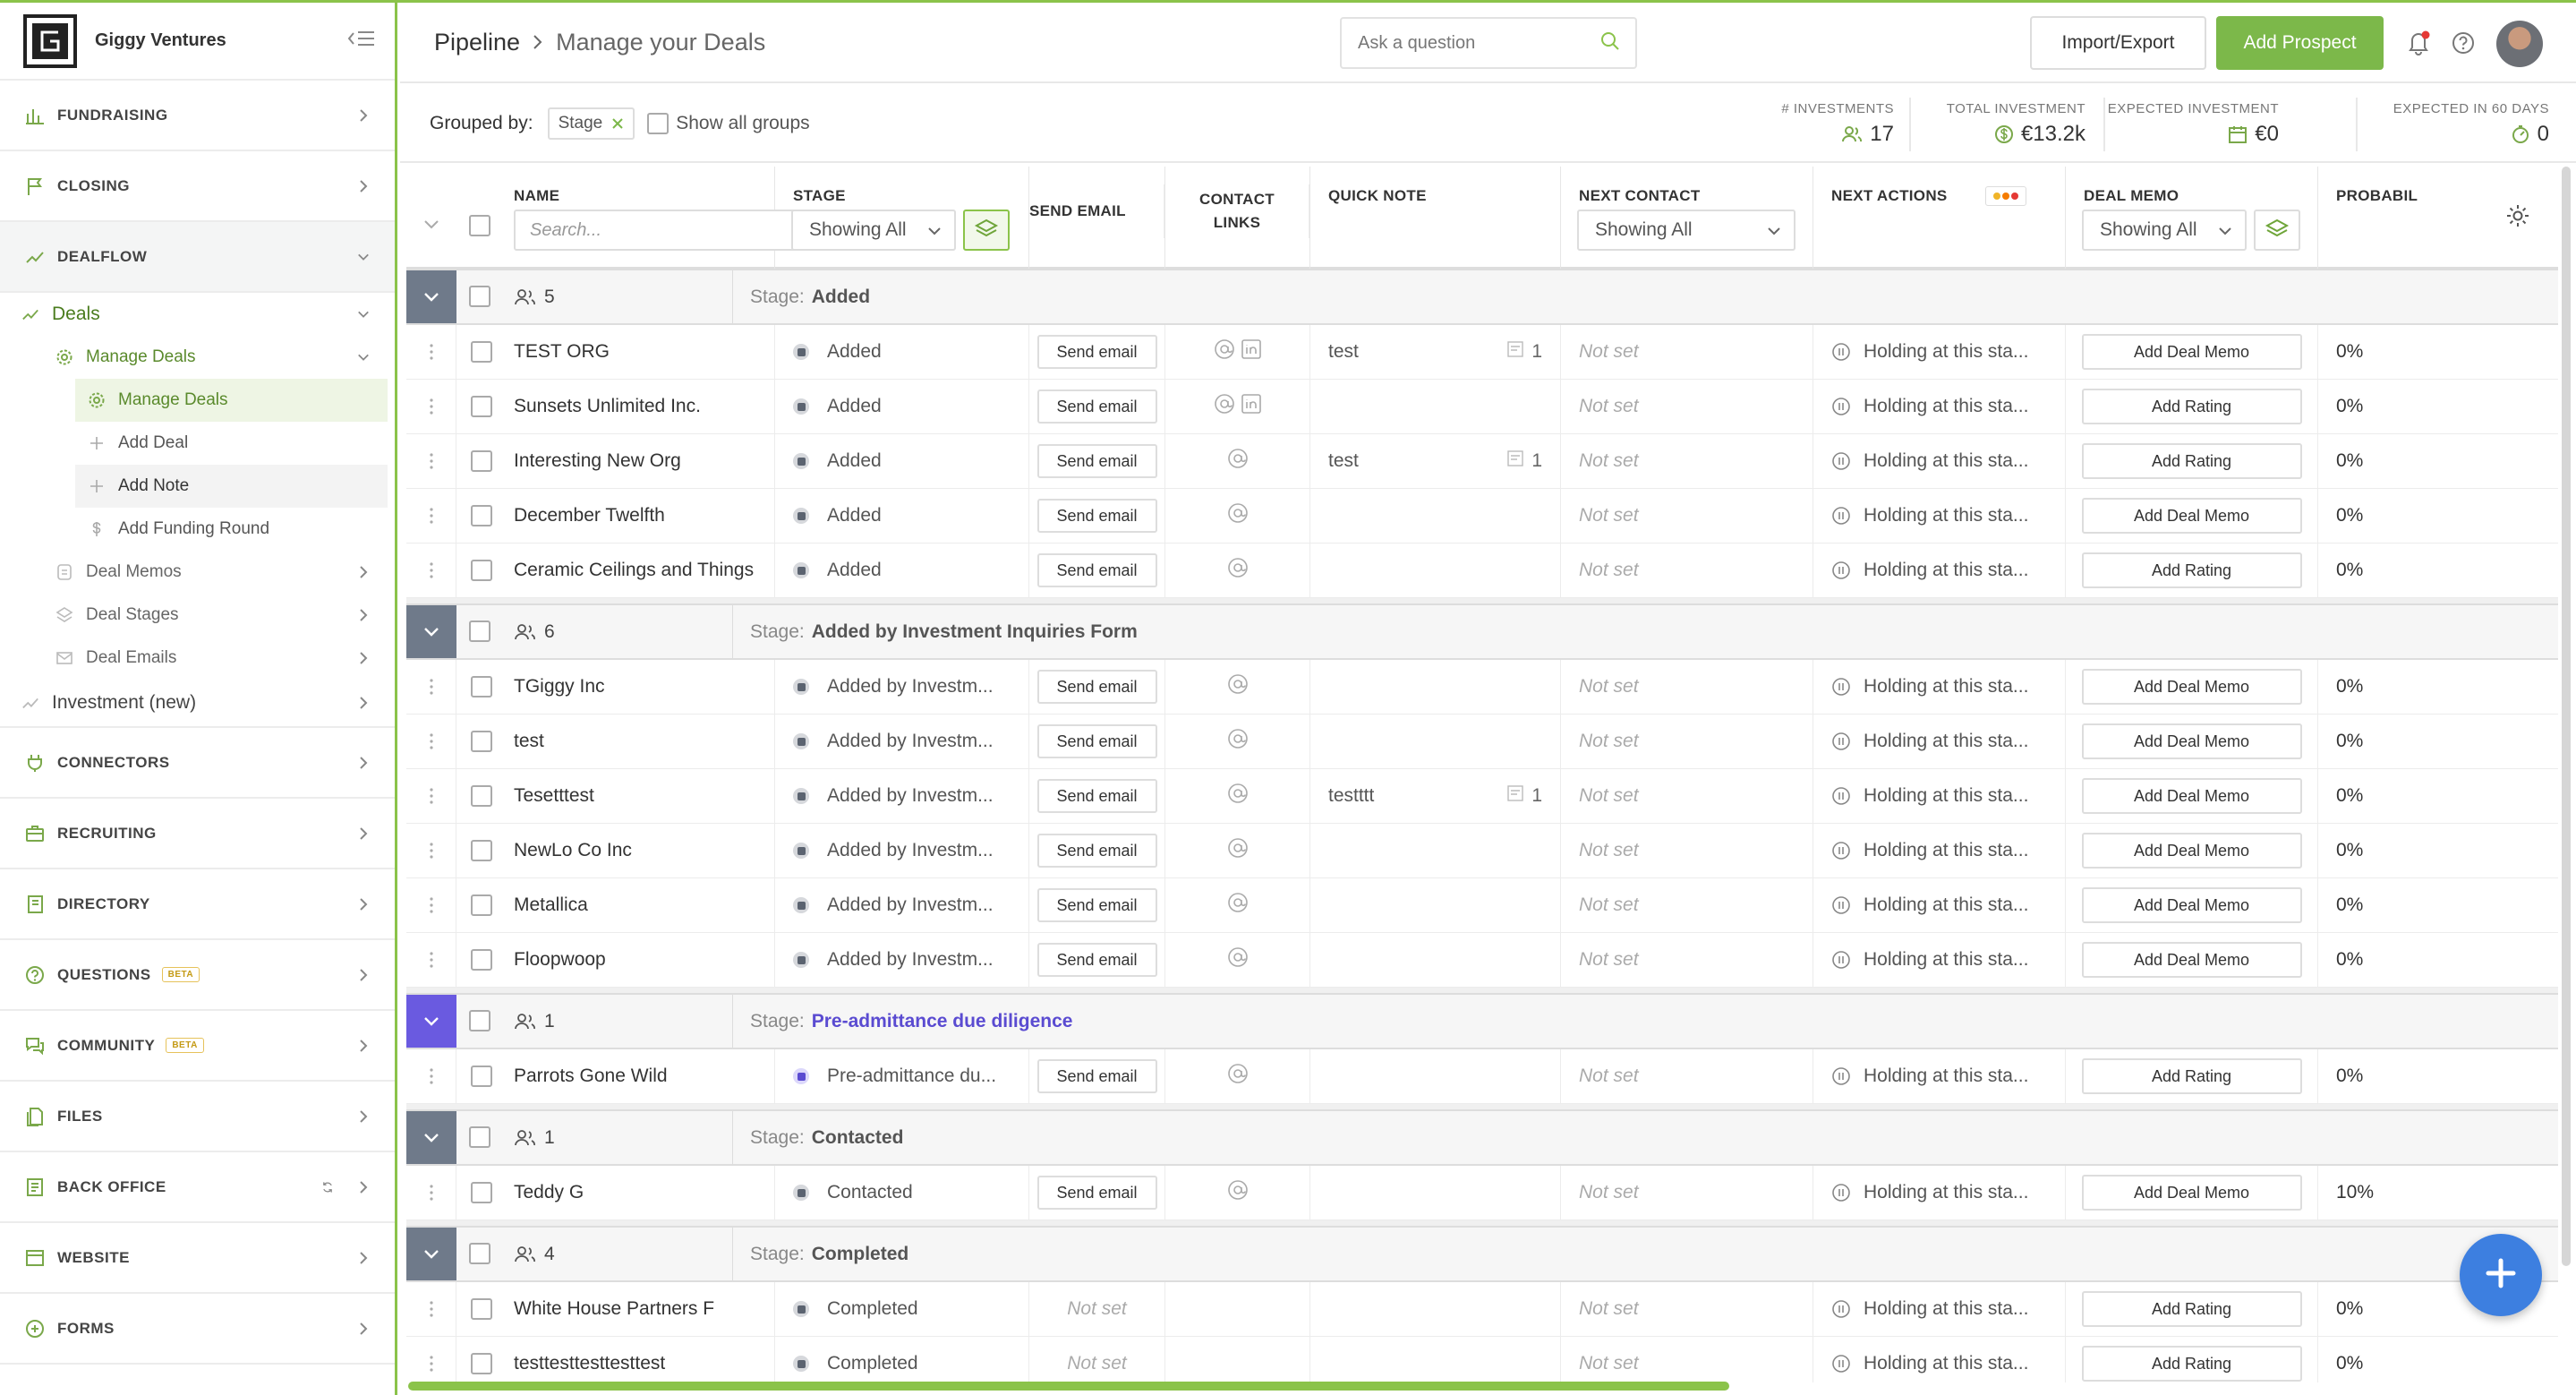 This screenshot has height=1395, width=2576. What do you see at coordinates (197, 704) in the screenshot?
I see `sidebar-item-investment-new: Investment (new)` at bounding box center [197, 704].